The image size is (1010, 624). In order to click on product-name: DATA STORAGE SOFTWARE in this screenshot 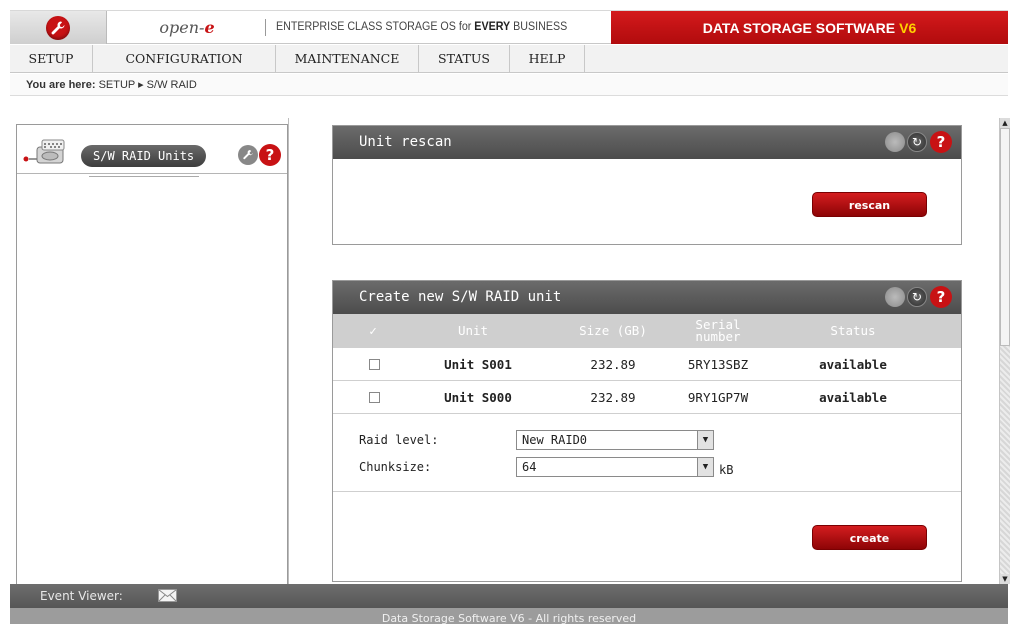, I will do `click(799, 27)`.